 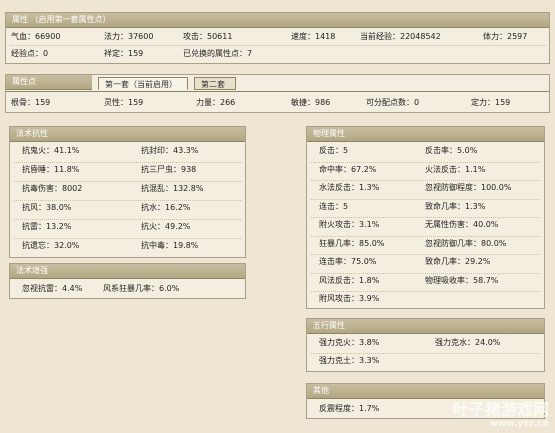 What do you see at coordinates (52, 288) in the screenshot?
I see `stat-cell: 忽视抗雷：4.4%` at bounding box center [52, 288].